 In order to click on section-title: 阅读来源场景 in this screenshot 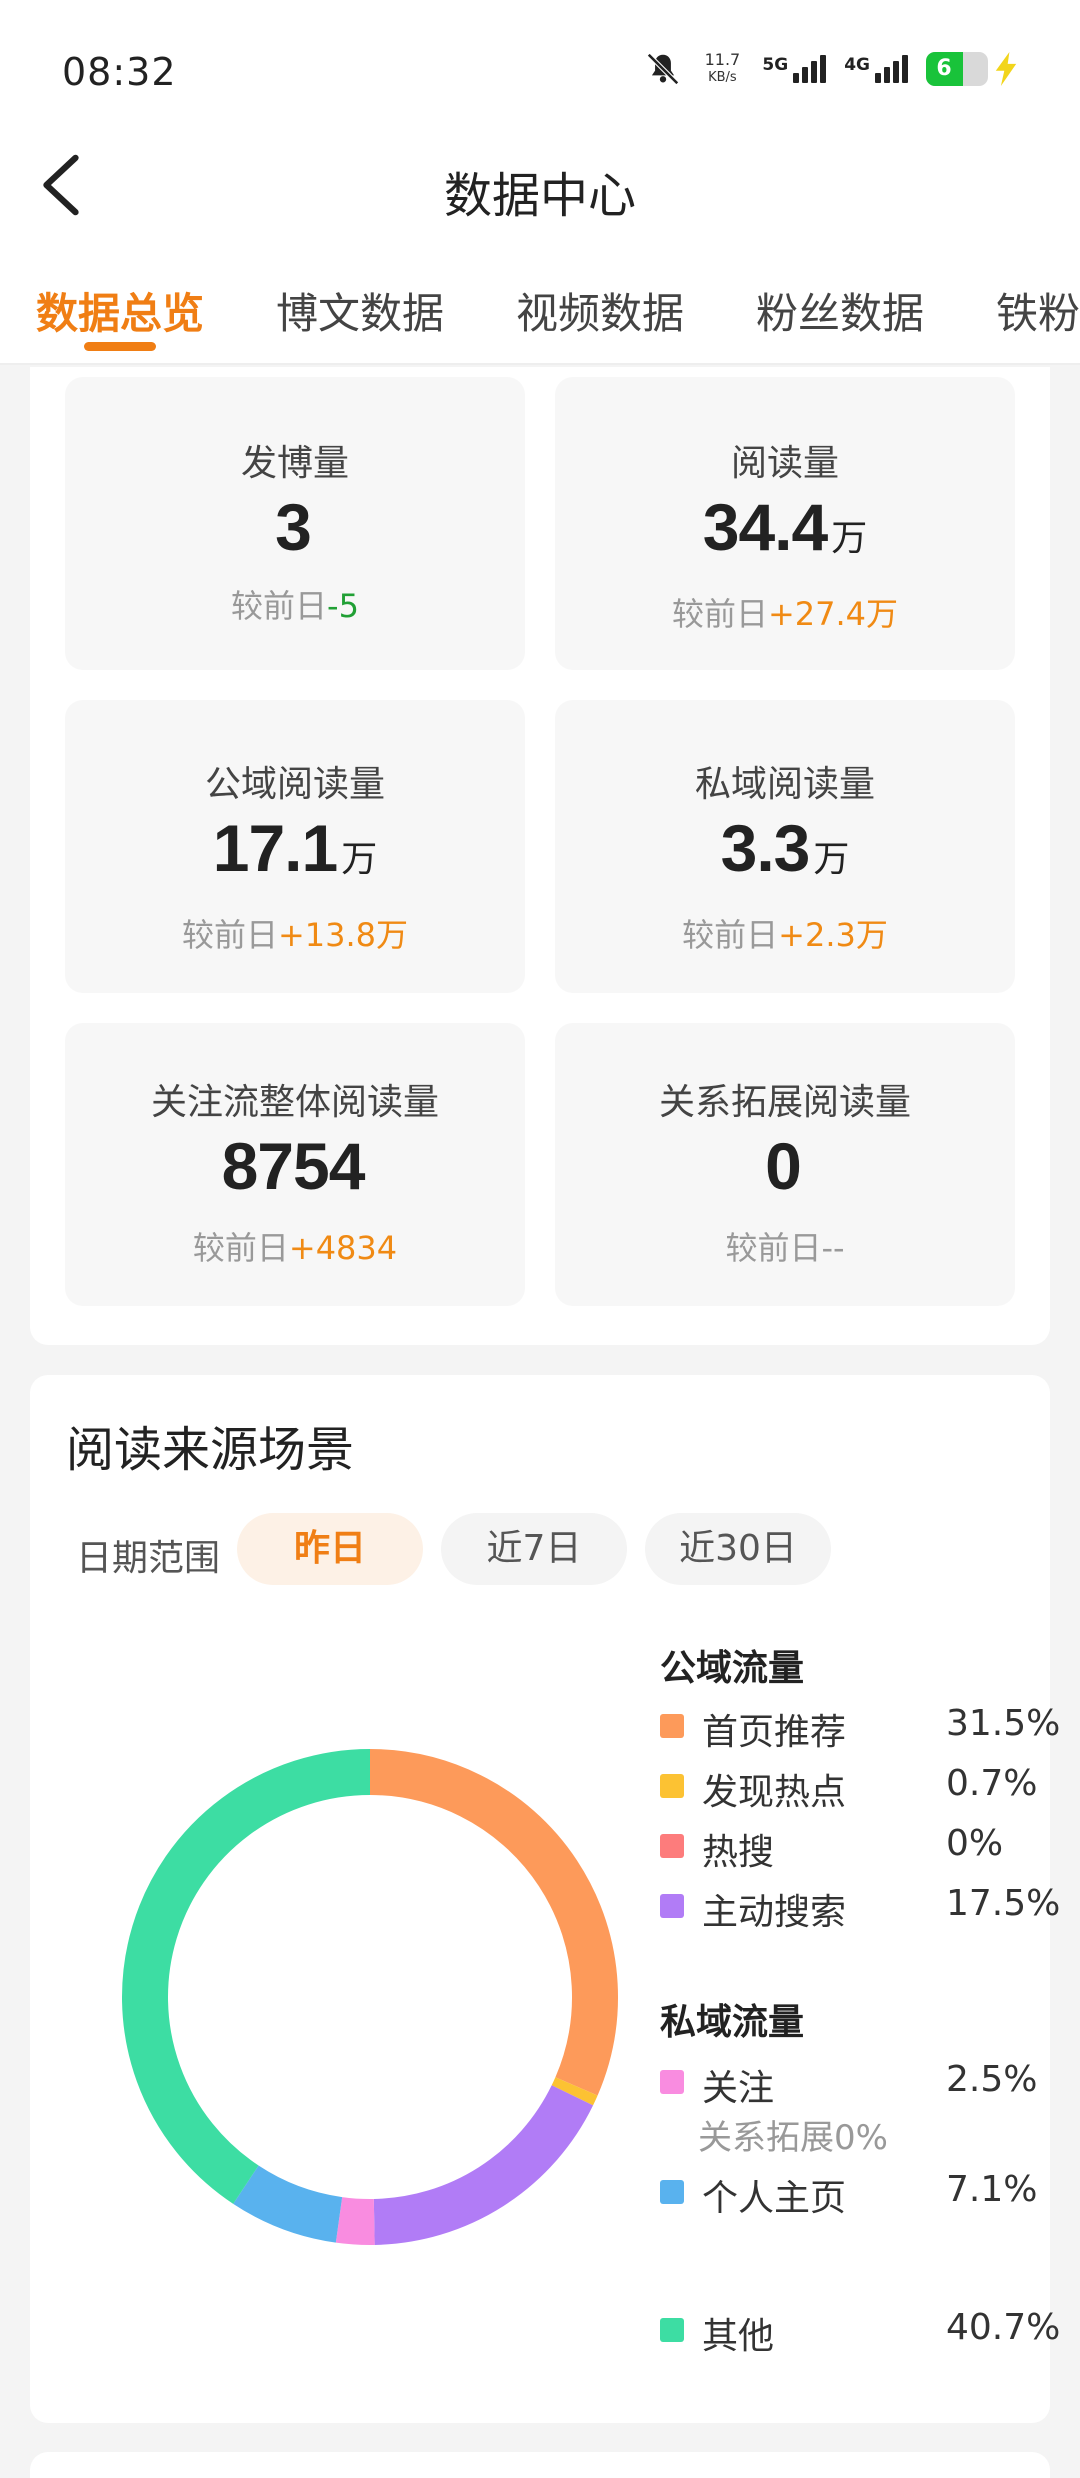, I will do `click(210, 1450)`.